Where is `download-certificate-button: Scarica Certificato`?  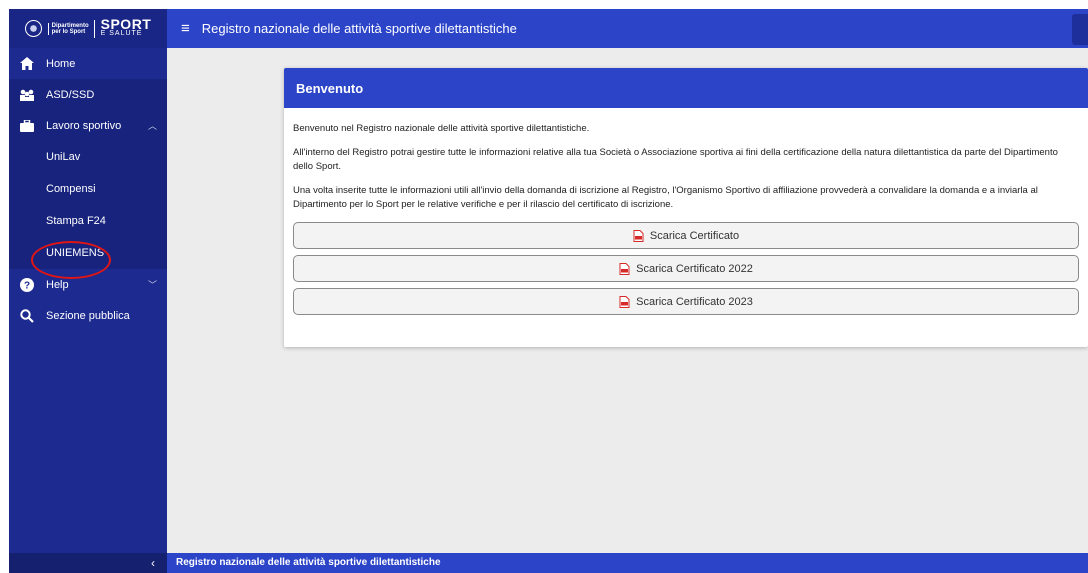
download-certificate-button: Scarica Certificato is located at coordinates (686, 235).